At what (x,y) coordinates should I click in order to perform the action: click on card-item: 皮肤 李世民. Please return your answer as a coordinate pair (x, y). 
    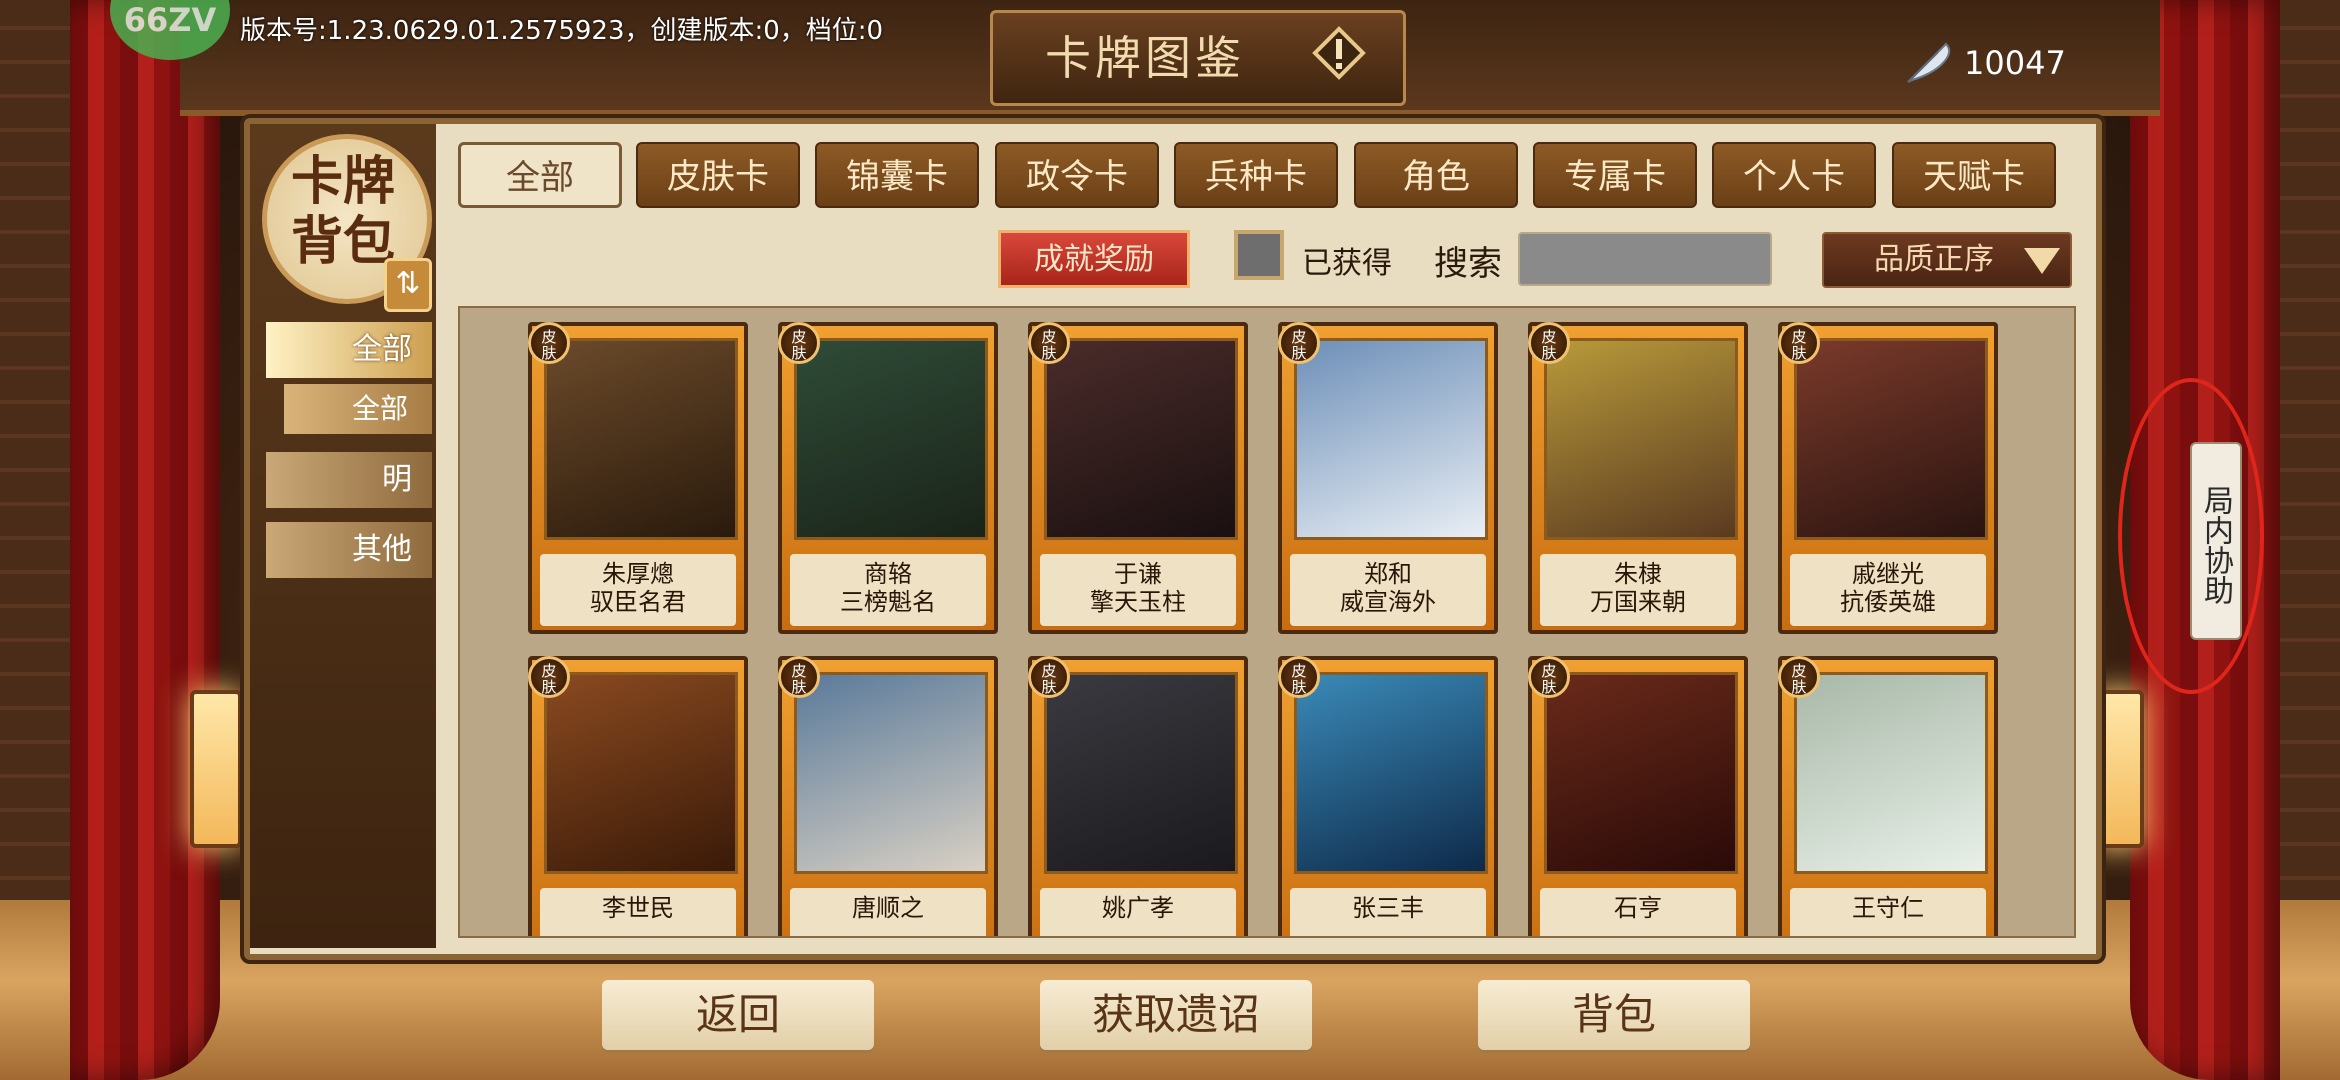
    Looking at the image, I should click on (638, 796).